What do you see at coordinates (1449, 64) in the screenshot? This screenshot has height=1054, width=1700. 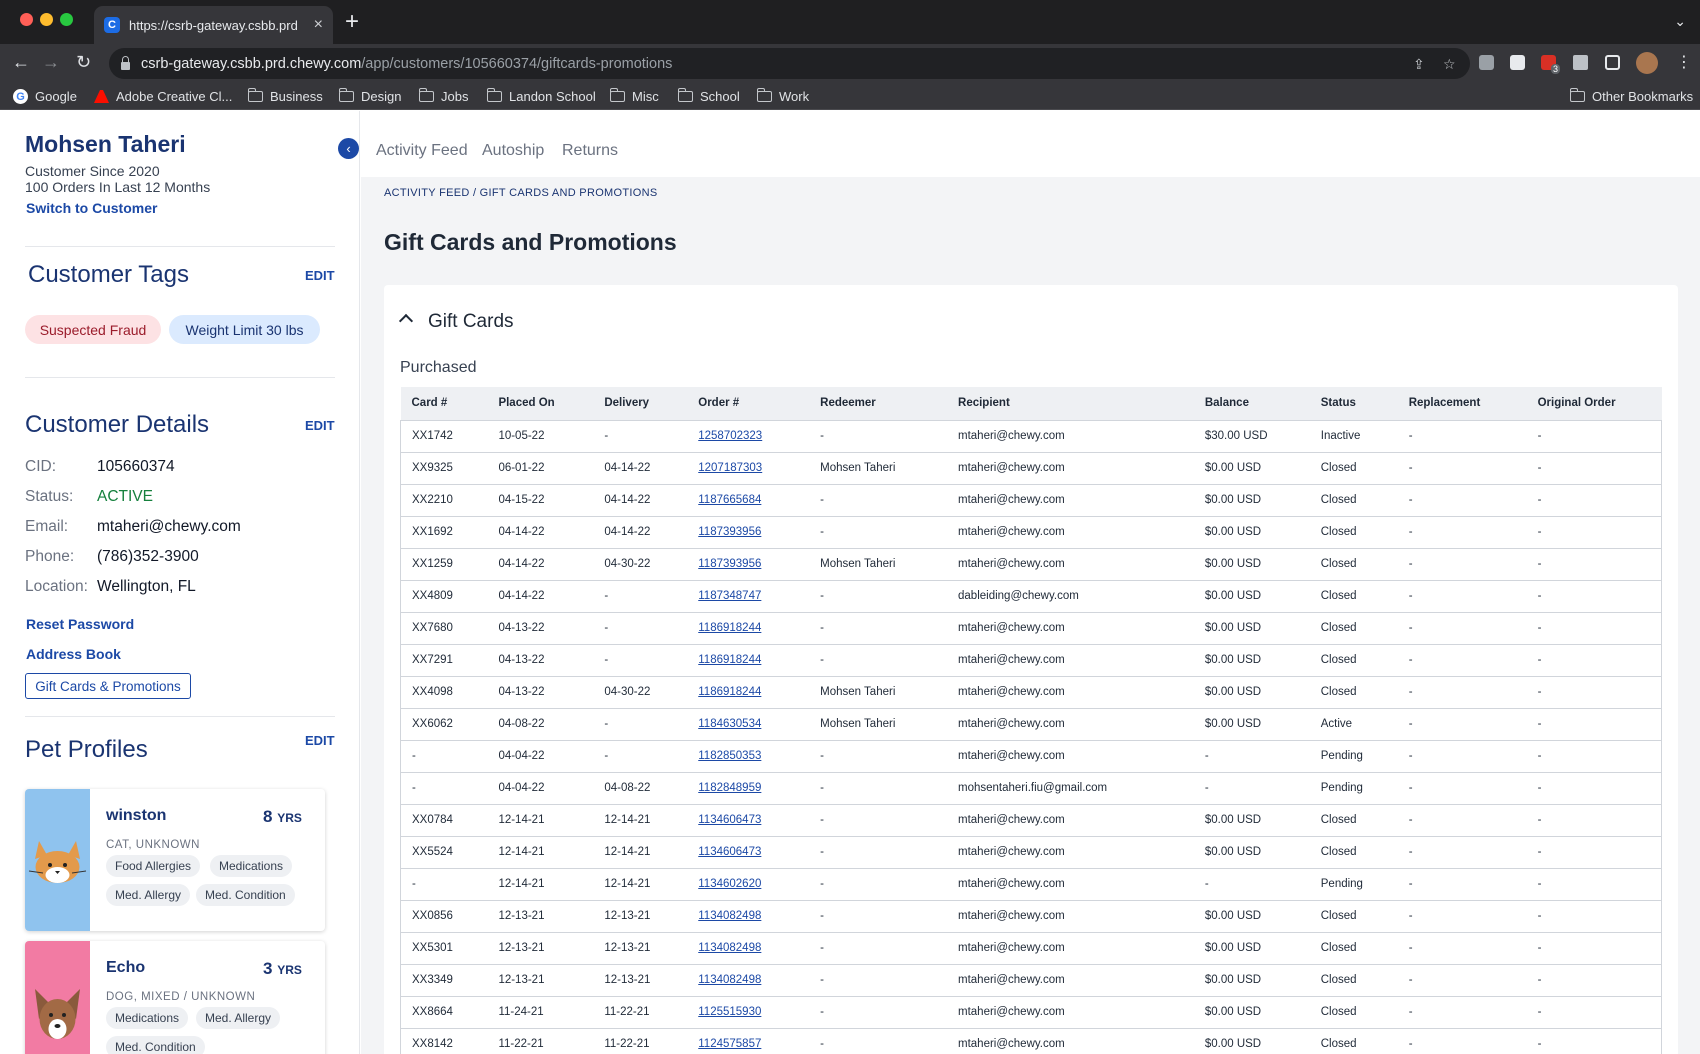 I see `bookmark-star-icon: ☆` at bounding box center [1449, 64].